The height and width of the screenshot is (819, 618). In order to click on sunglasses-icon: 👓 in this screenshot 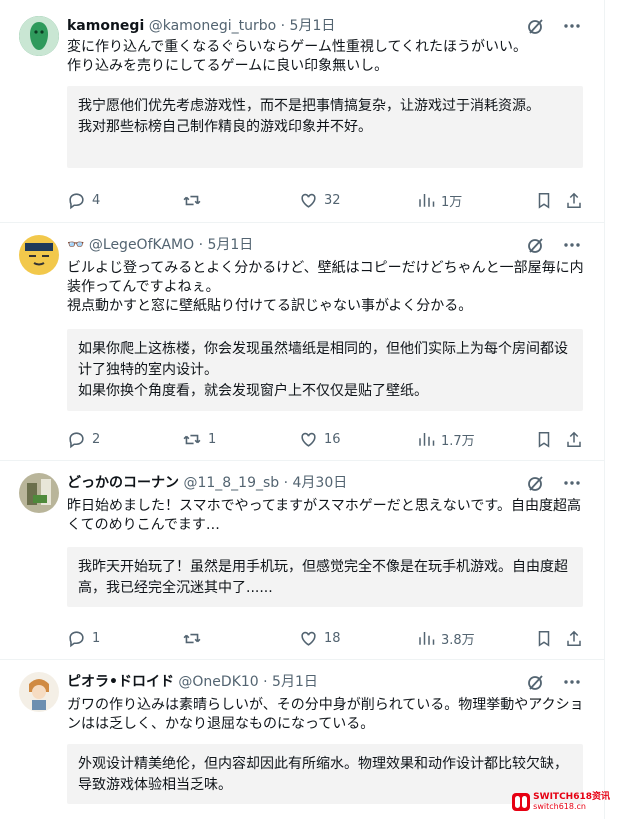, I will do `click(76, 245)`.